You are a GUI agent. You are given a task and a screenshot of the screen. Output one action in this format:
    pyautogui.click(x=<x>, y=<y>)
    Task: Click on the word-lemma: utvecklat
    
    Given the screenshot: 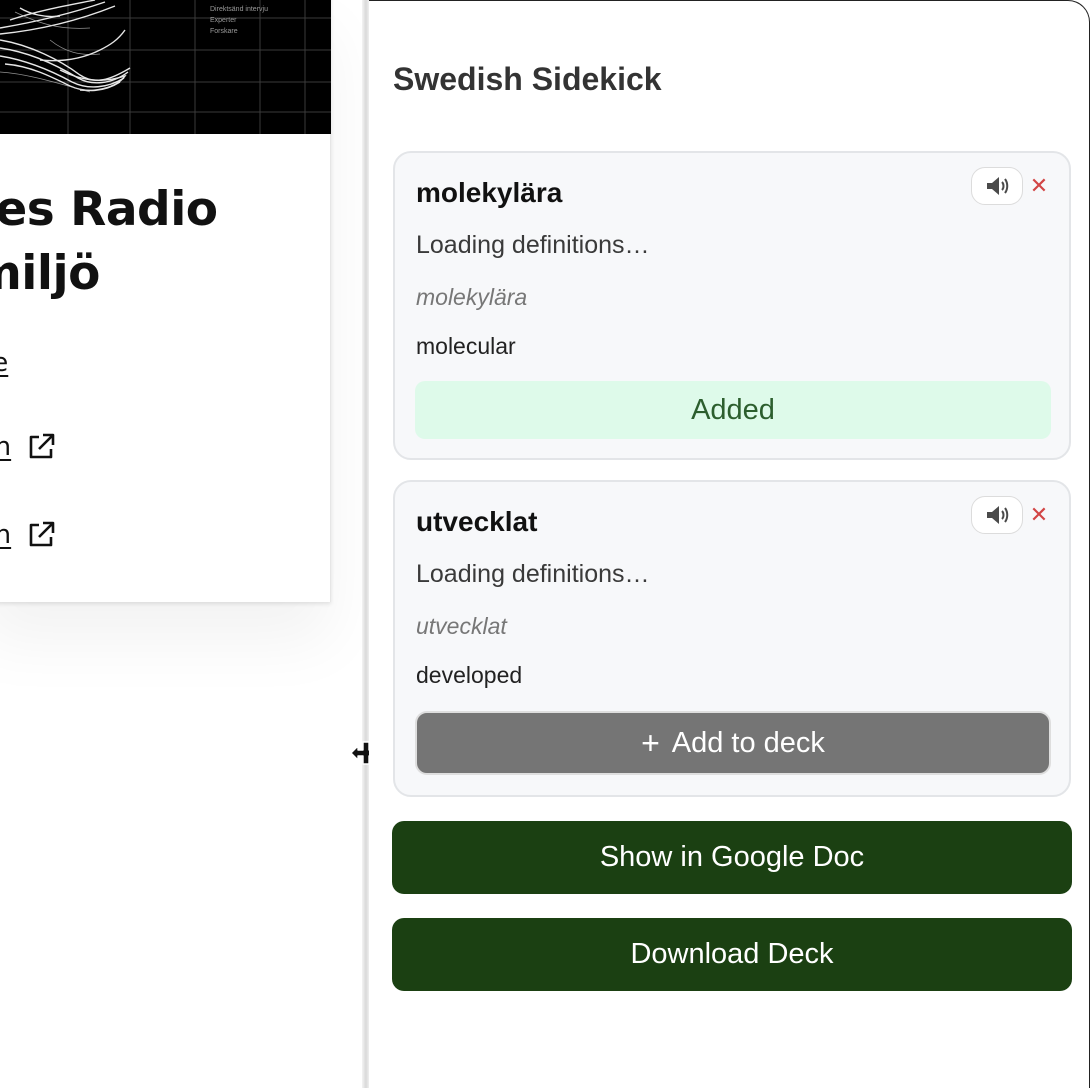 What is the action you would take?
    pyautogui.click(x=461, y=626)
    